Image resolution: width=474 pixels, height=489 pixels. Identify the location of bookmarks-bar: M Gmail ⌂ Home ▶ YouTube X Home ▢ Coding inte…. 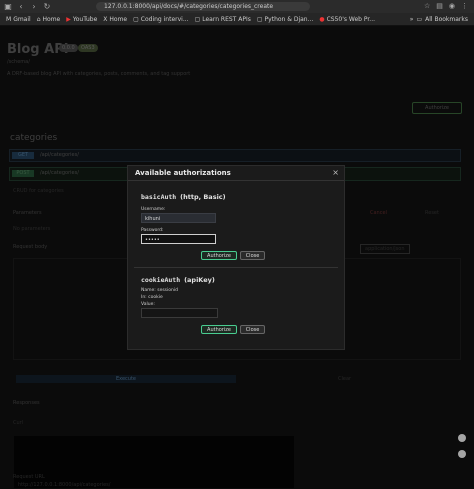
(237, 19).